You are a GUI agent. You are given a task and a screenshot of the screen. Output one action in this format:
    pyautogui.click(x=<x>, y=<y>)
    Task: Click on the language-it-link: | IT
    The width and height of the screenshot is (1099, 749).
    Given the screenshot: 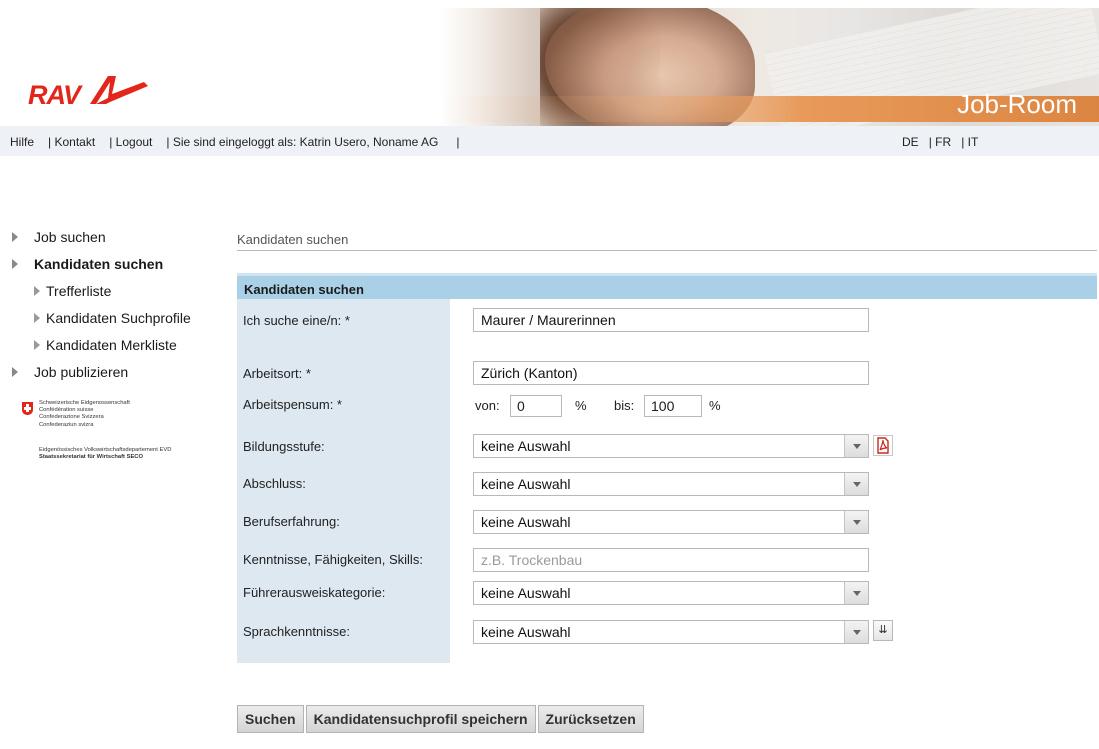 What is the action you would take?
    pyautogui.click(x=969, y=142)
    